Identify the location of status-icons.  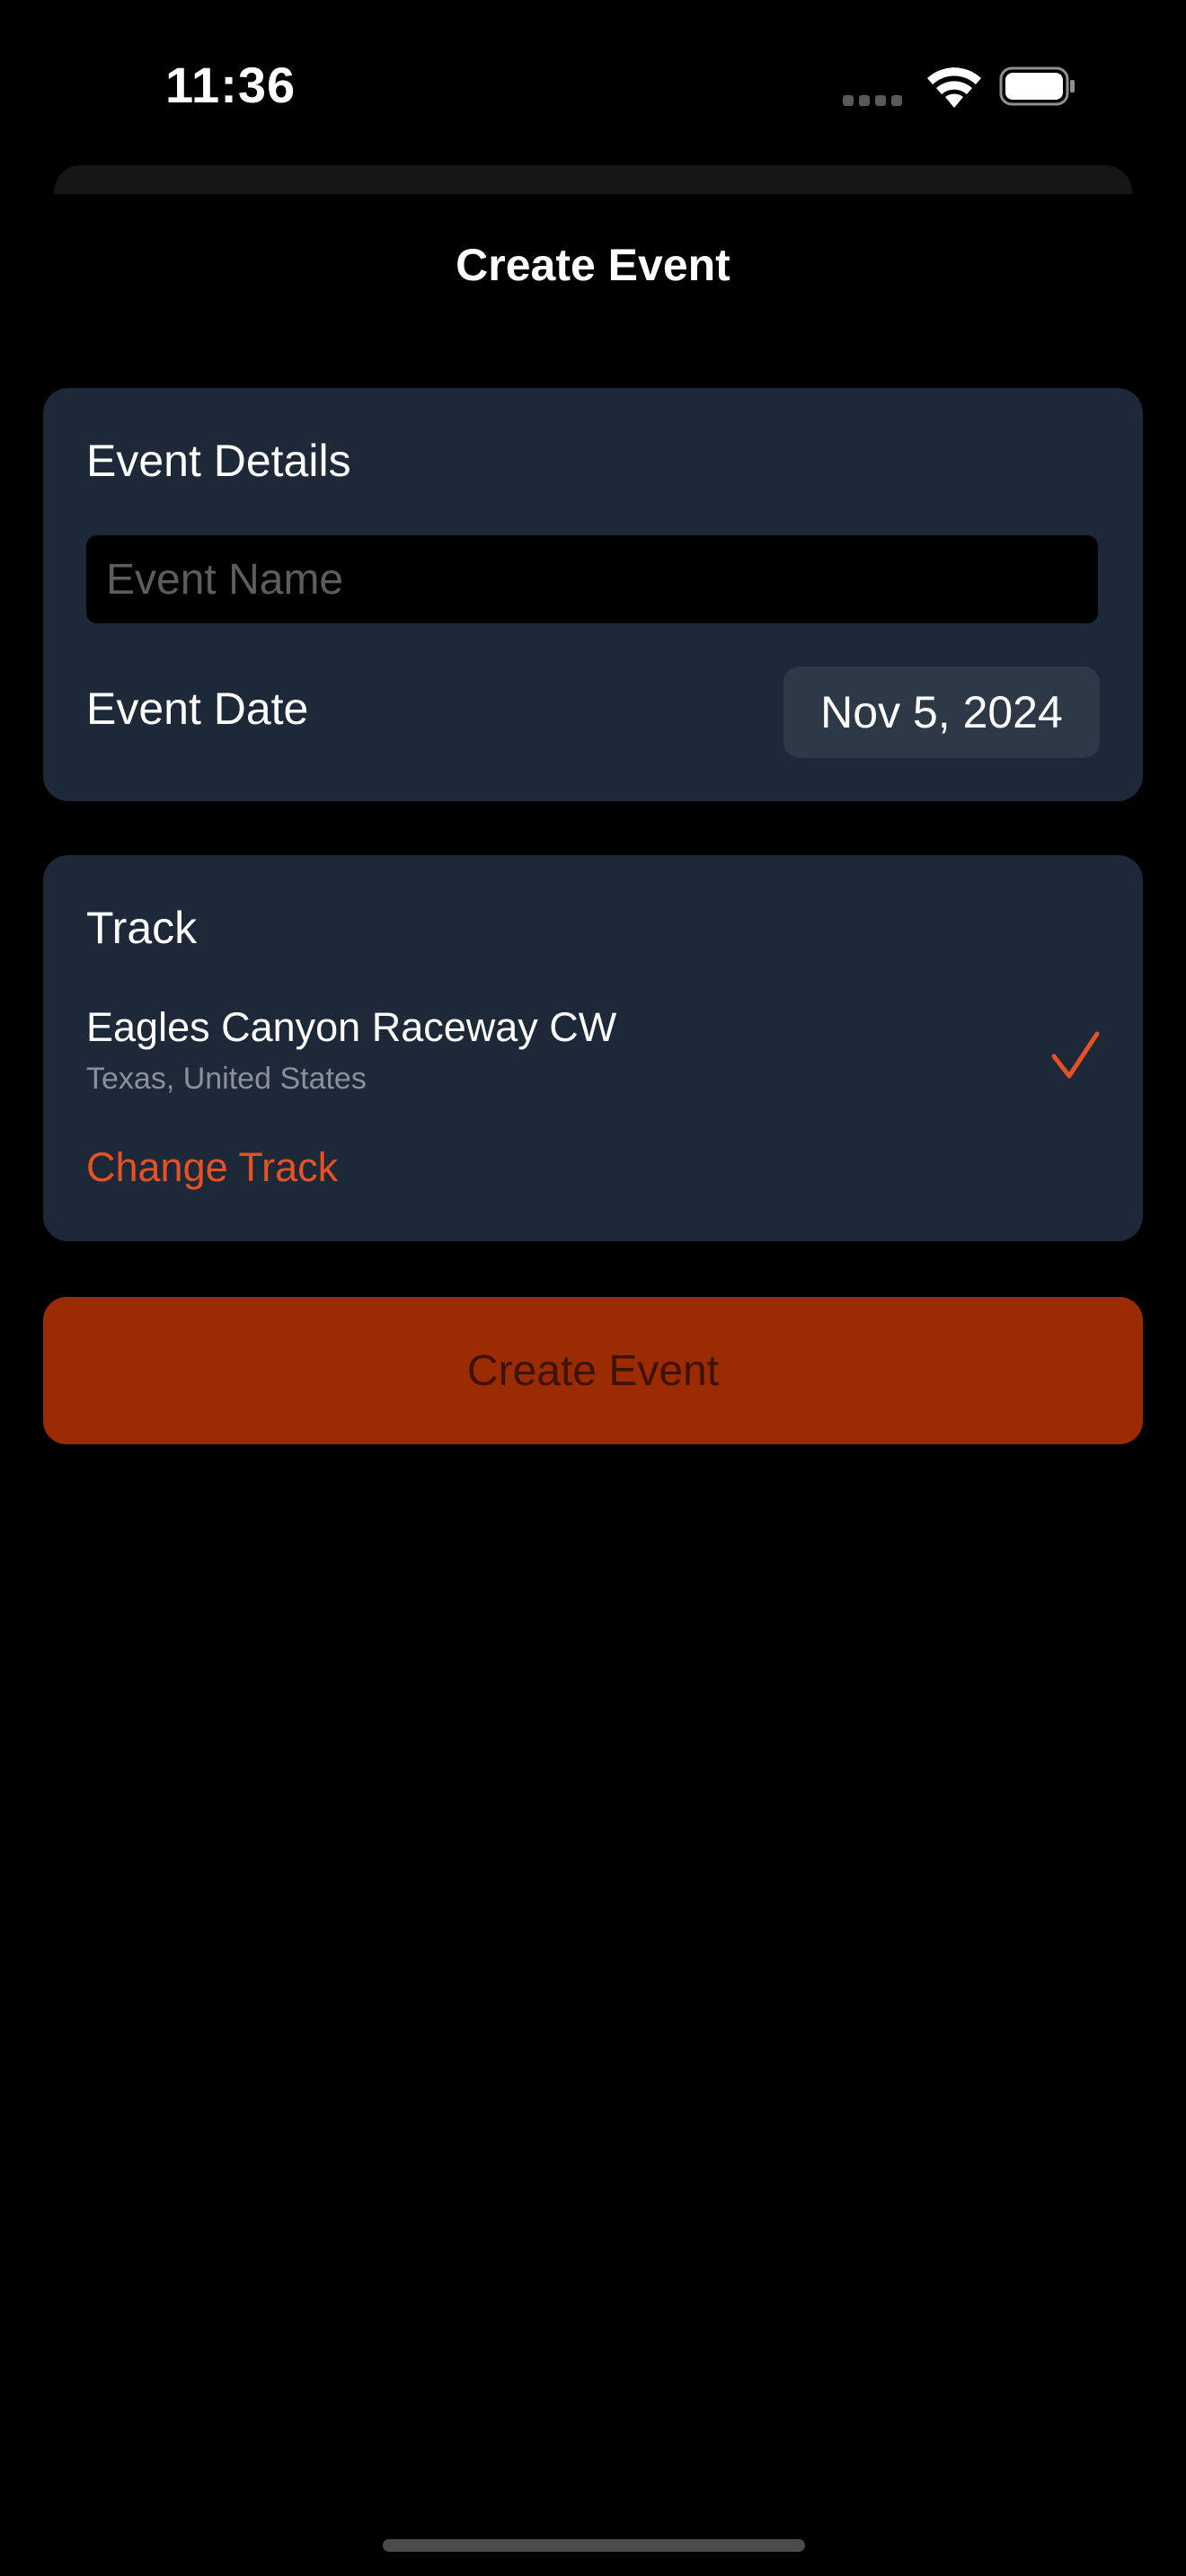
(959, 85).